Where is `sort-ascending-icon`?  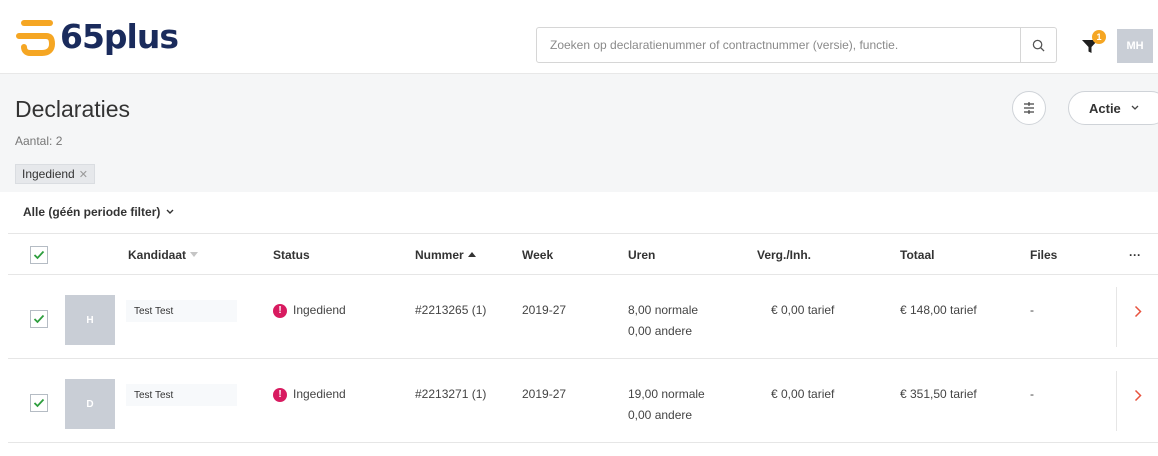
sort-ascending-icon is located at coordinates (471, 254).